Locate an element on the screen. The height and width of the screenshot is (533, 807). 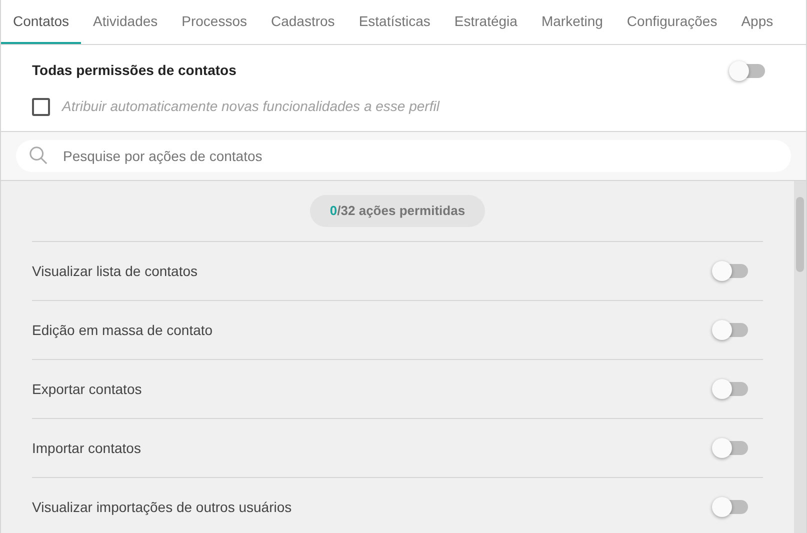
tab: Processos is located at coordinates (214, 22).